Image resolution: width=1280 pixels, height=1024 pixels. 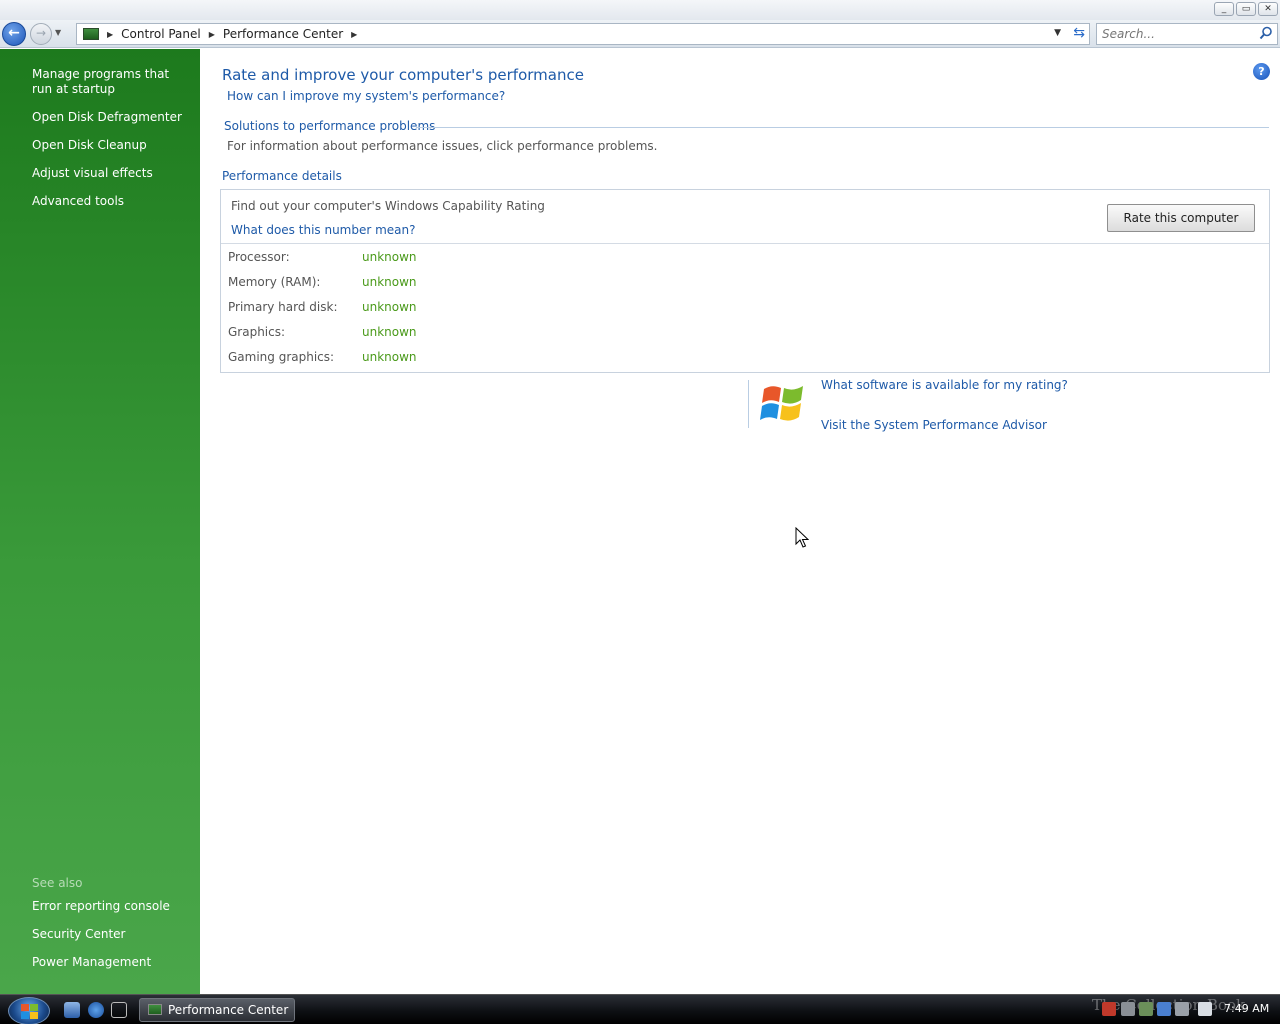 I want to click on windows-flag-icon, so click(x=781, y=403).